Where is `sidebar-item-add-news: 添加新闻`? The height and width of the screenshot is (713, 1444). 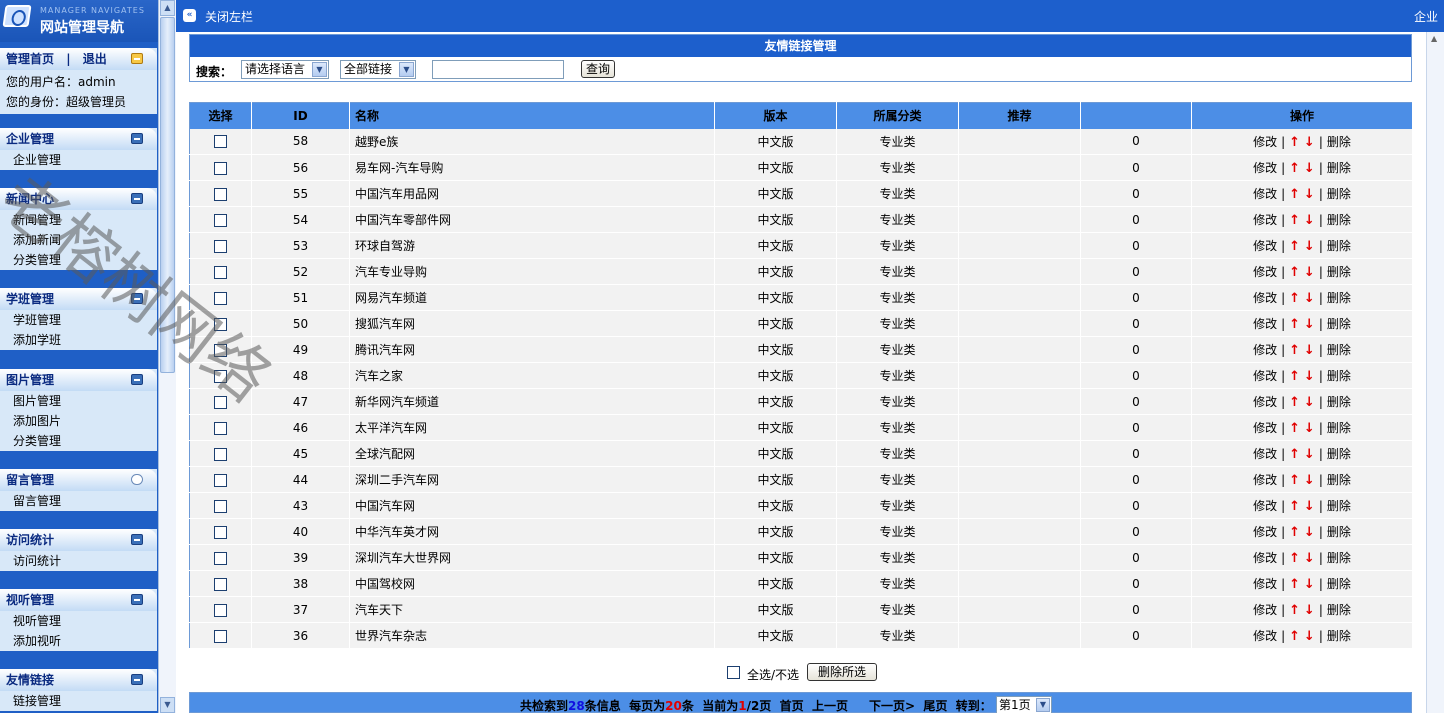 sidebar-item-add-news: 添加新闻 is located at coordinates (78, 240).